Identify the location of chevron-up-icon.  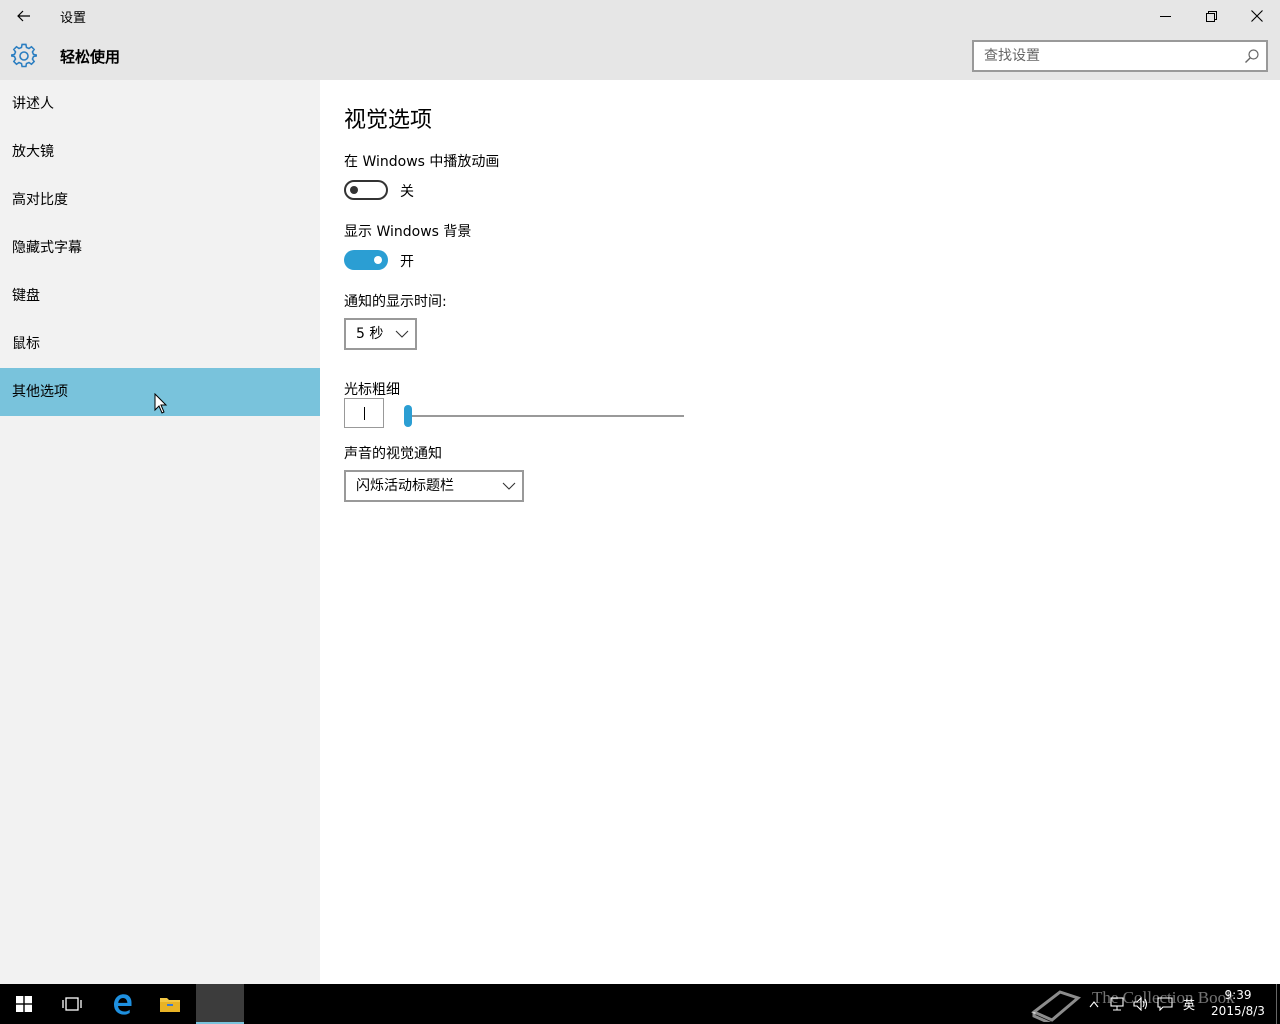
(1094, 1004).